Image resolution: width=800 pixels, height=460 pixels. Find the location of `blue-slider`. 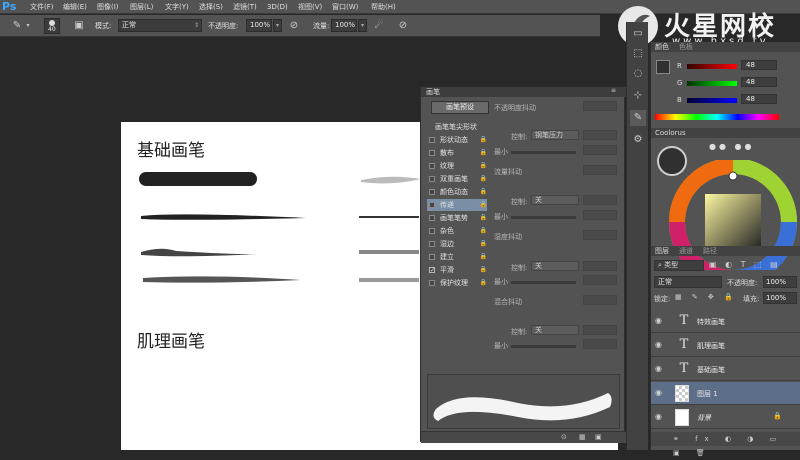

blue-slider is located at coordinates (712, 100).